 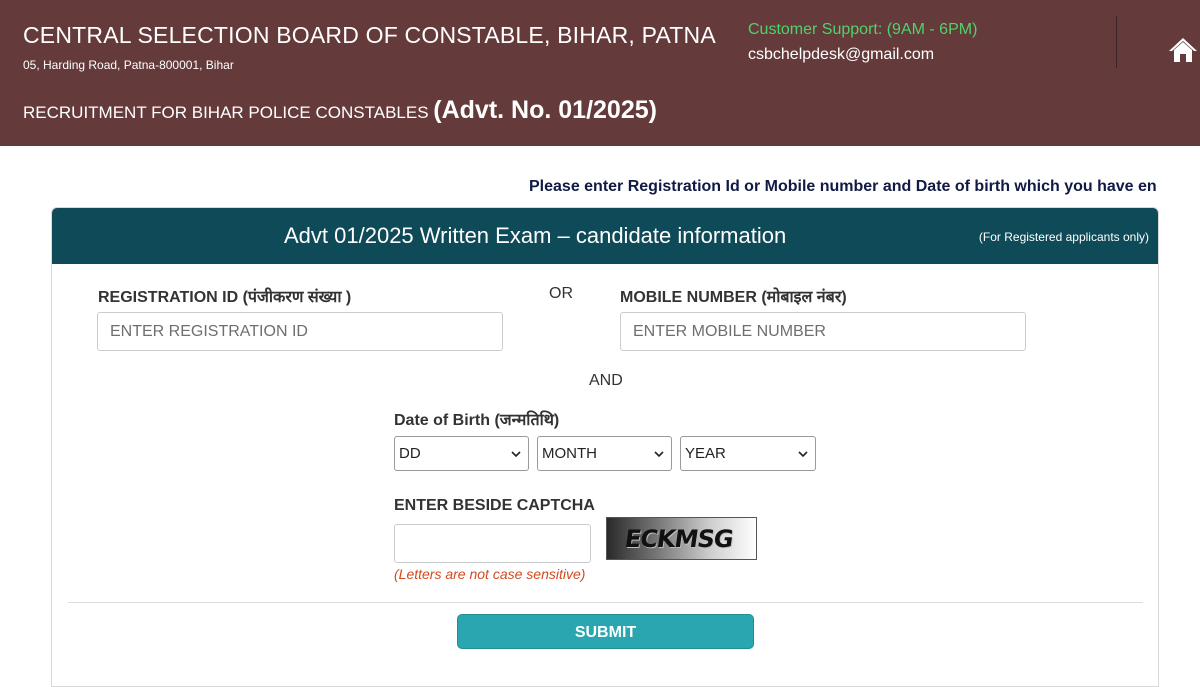 I want to click on dob-year-value: YEAR, so click(x=705, y=453).